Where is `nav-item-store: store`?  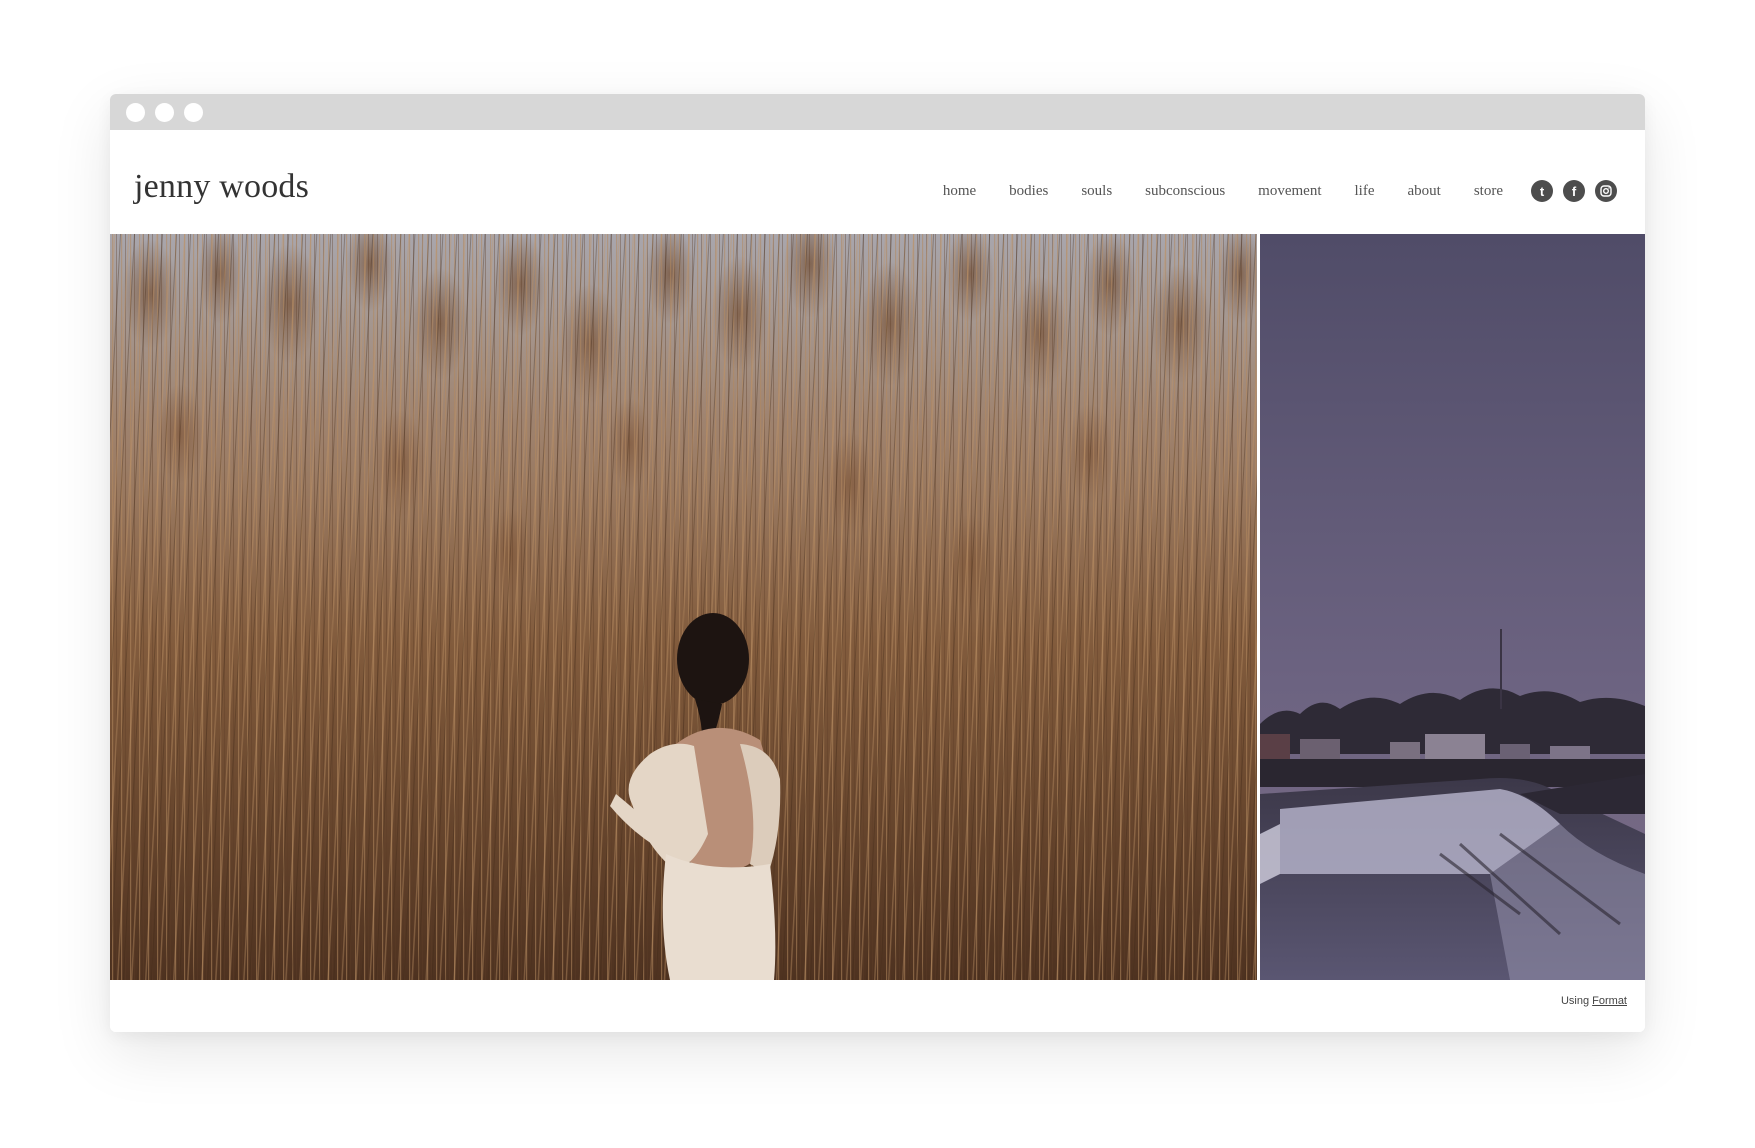 nav-item-store: store is located at coordinates (1488, 191).